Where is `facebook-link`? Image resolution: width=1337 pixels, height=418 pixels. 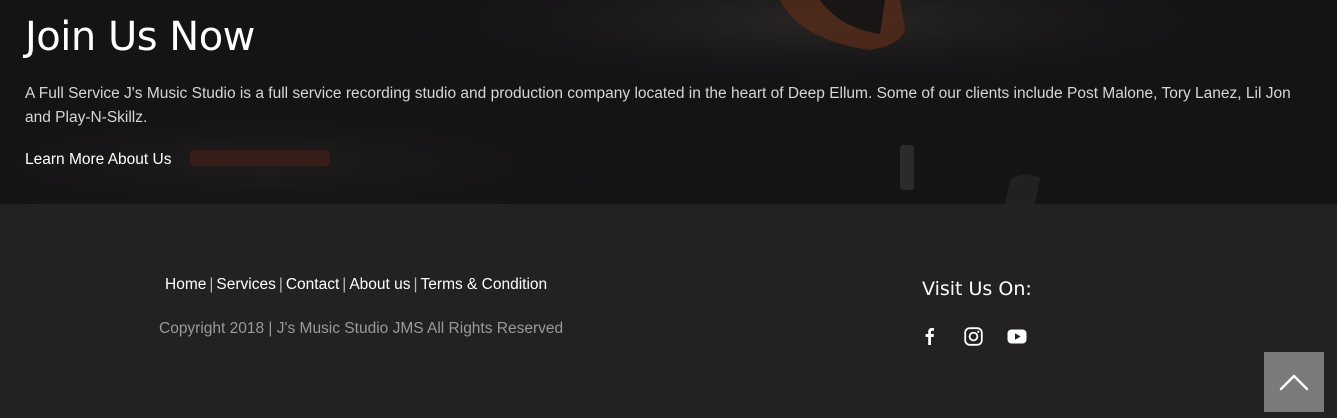
facebook-link is located at coordinates (929, 336).